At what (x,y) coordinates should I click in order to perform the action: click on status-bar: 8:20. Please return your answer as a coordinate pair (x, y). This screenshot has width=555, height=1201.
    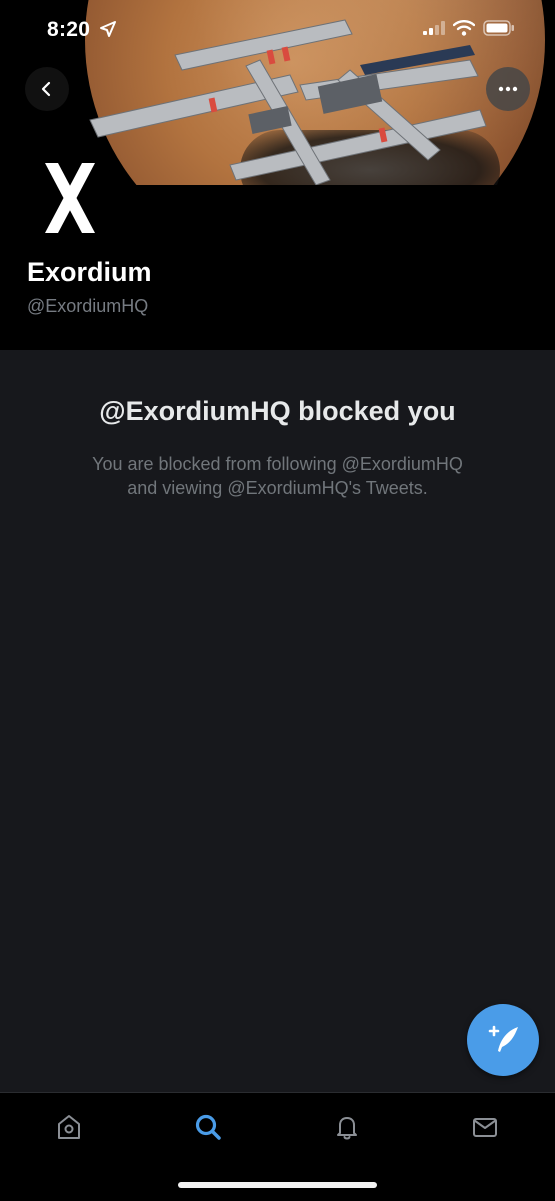
    Looking at the image, I should click on (277, 30).